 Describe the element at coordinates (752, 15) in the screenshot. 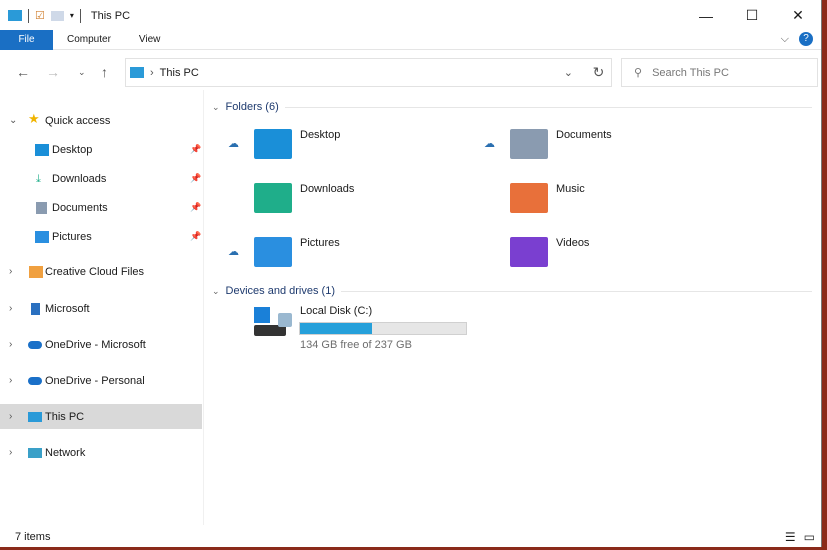

I see `maximize-button: ☐` at that location.